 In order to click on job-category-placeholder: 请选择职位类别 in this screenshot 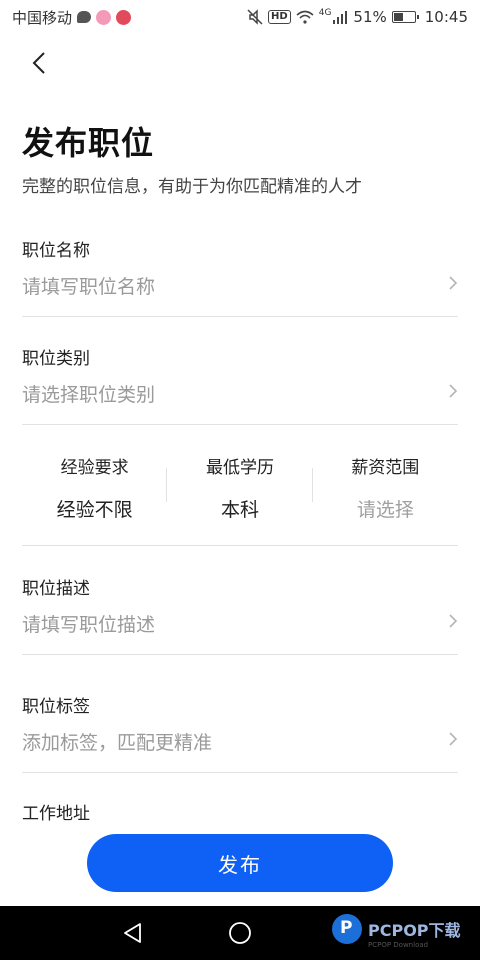, I will do `click(89, 395)`.